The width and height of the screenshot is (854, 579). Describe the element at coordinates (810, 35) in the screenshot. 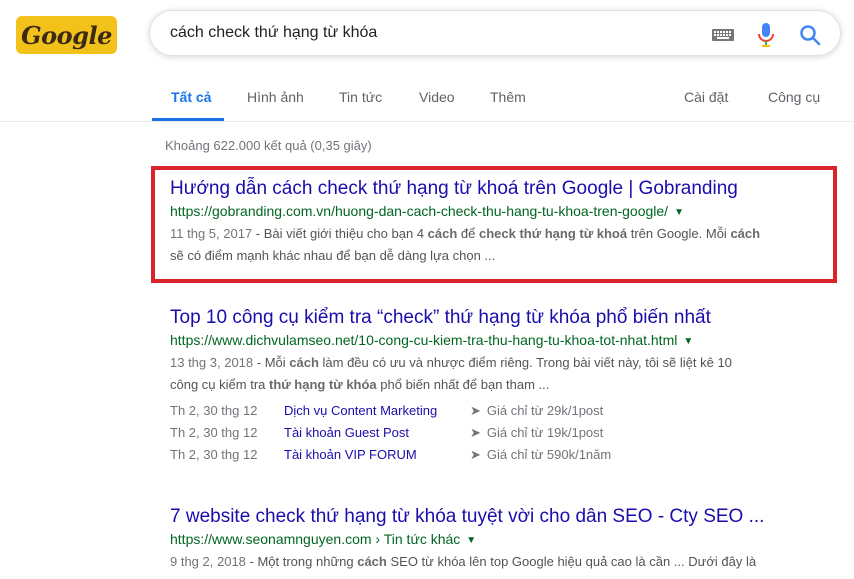

I see `search-icon` at that location.